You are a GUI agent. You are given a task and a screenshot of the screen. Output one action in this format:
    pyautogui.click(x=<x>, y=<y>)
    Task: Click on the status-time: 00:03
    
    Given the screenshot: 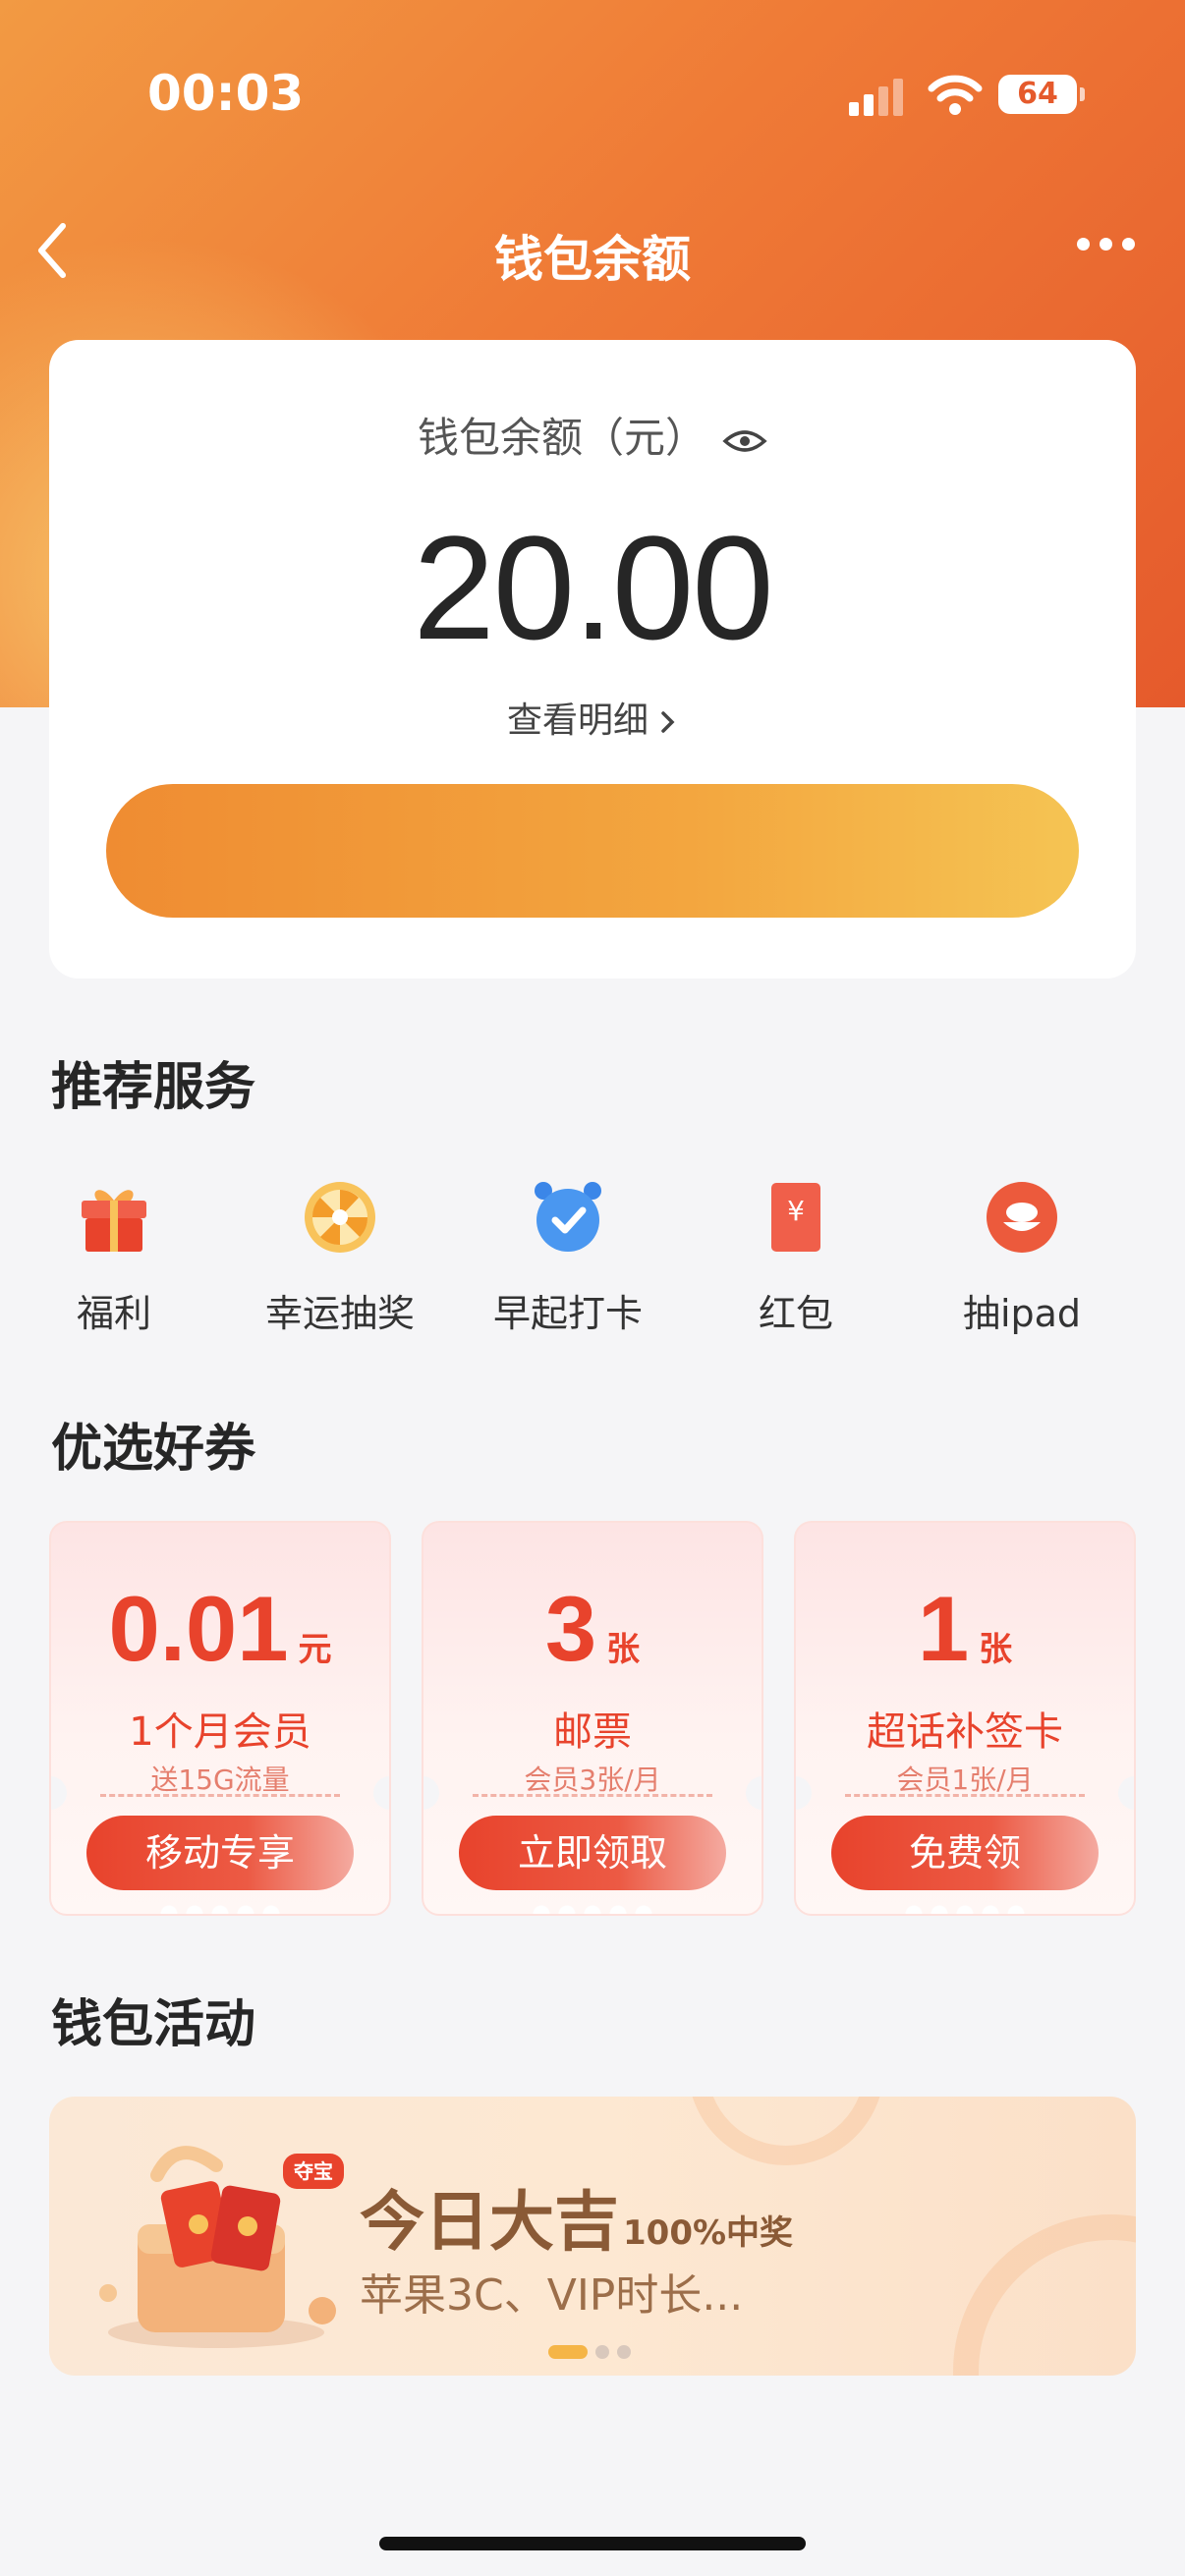 What is the action you would take?
    pyautogui.click(x=226, y=93)
    